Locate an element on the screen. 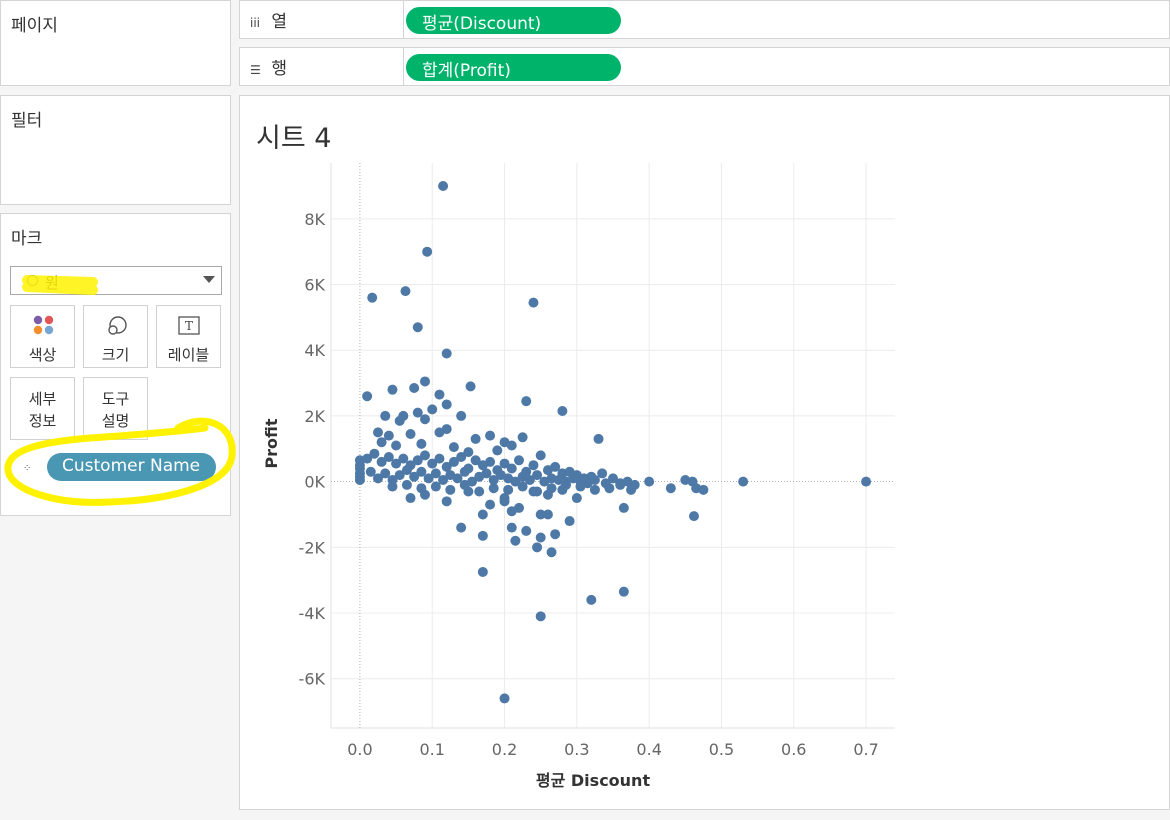 The height and width of the screenshot is (820, 1170). customer-name-pill: Customer Name is located at coordinates (131, 467).